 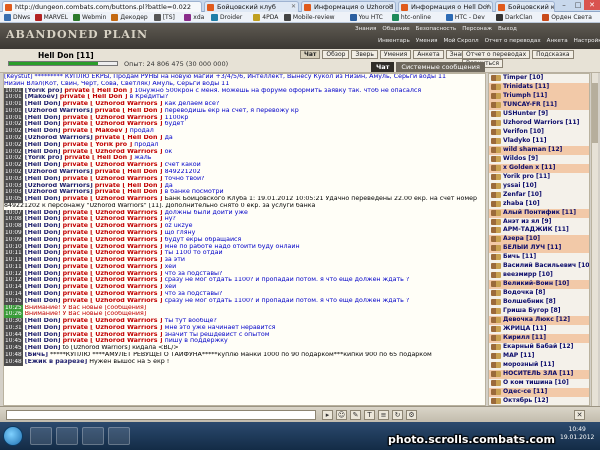 I want to click on browser-tab-3: Информация о Uzhorod ... ✕, so click(x=348, y=6).